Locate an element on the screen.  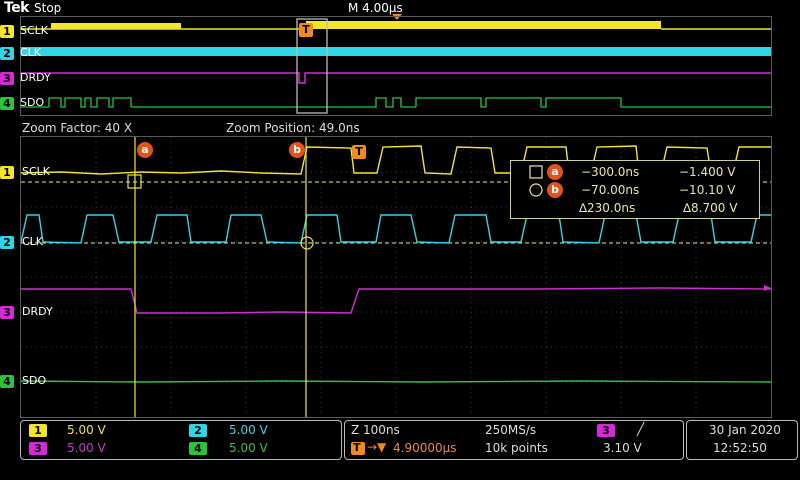
ch2-scale: 5.00 V is located at coordinates (248, 430).